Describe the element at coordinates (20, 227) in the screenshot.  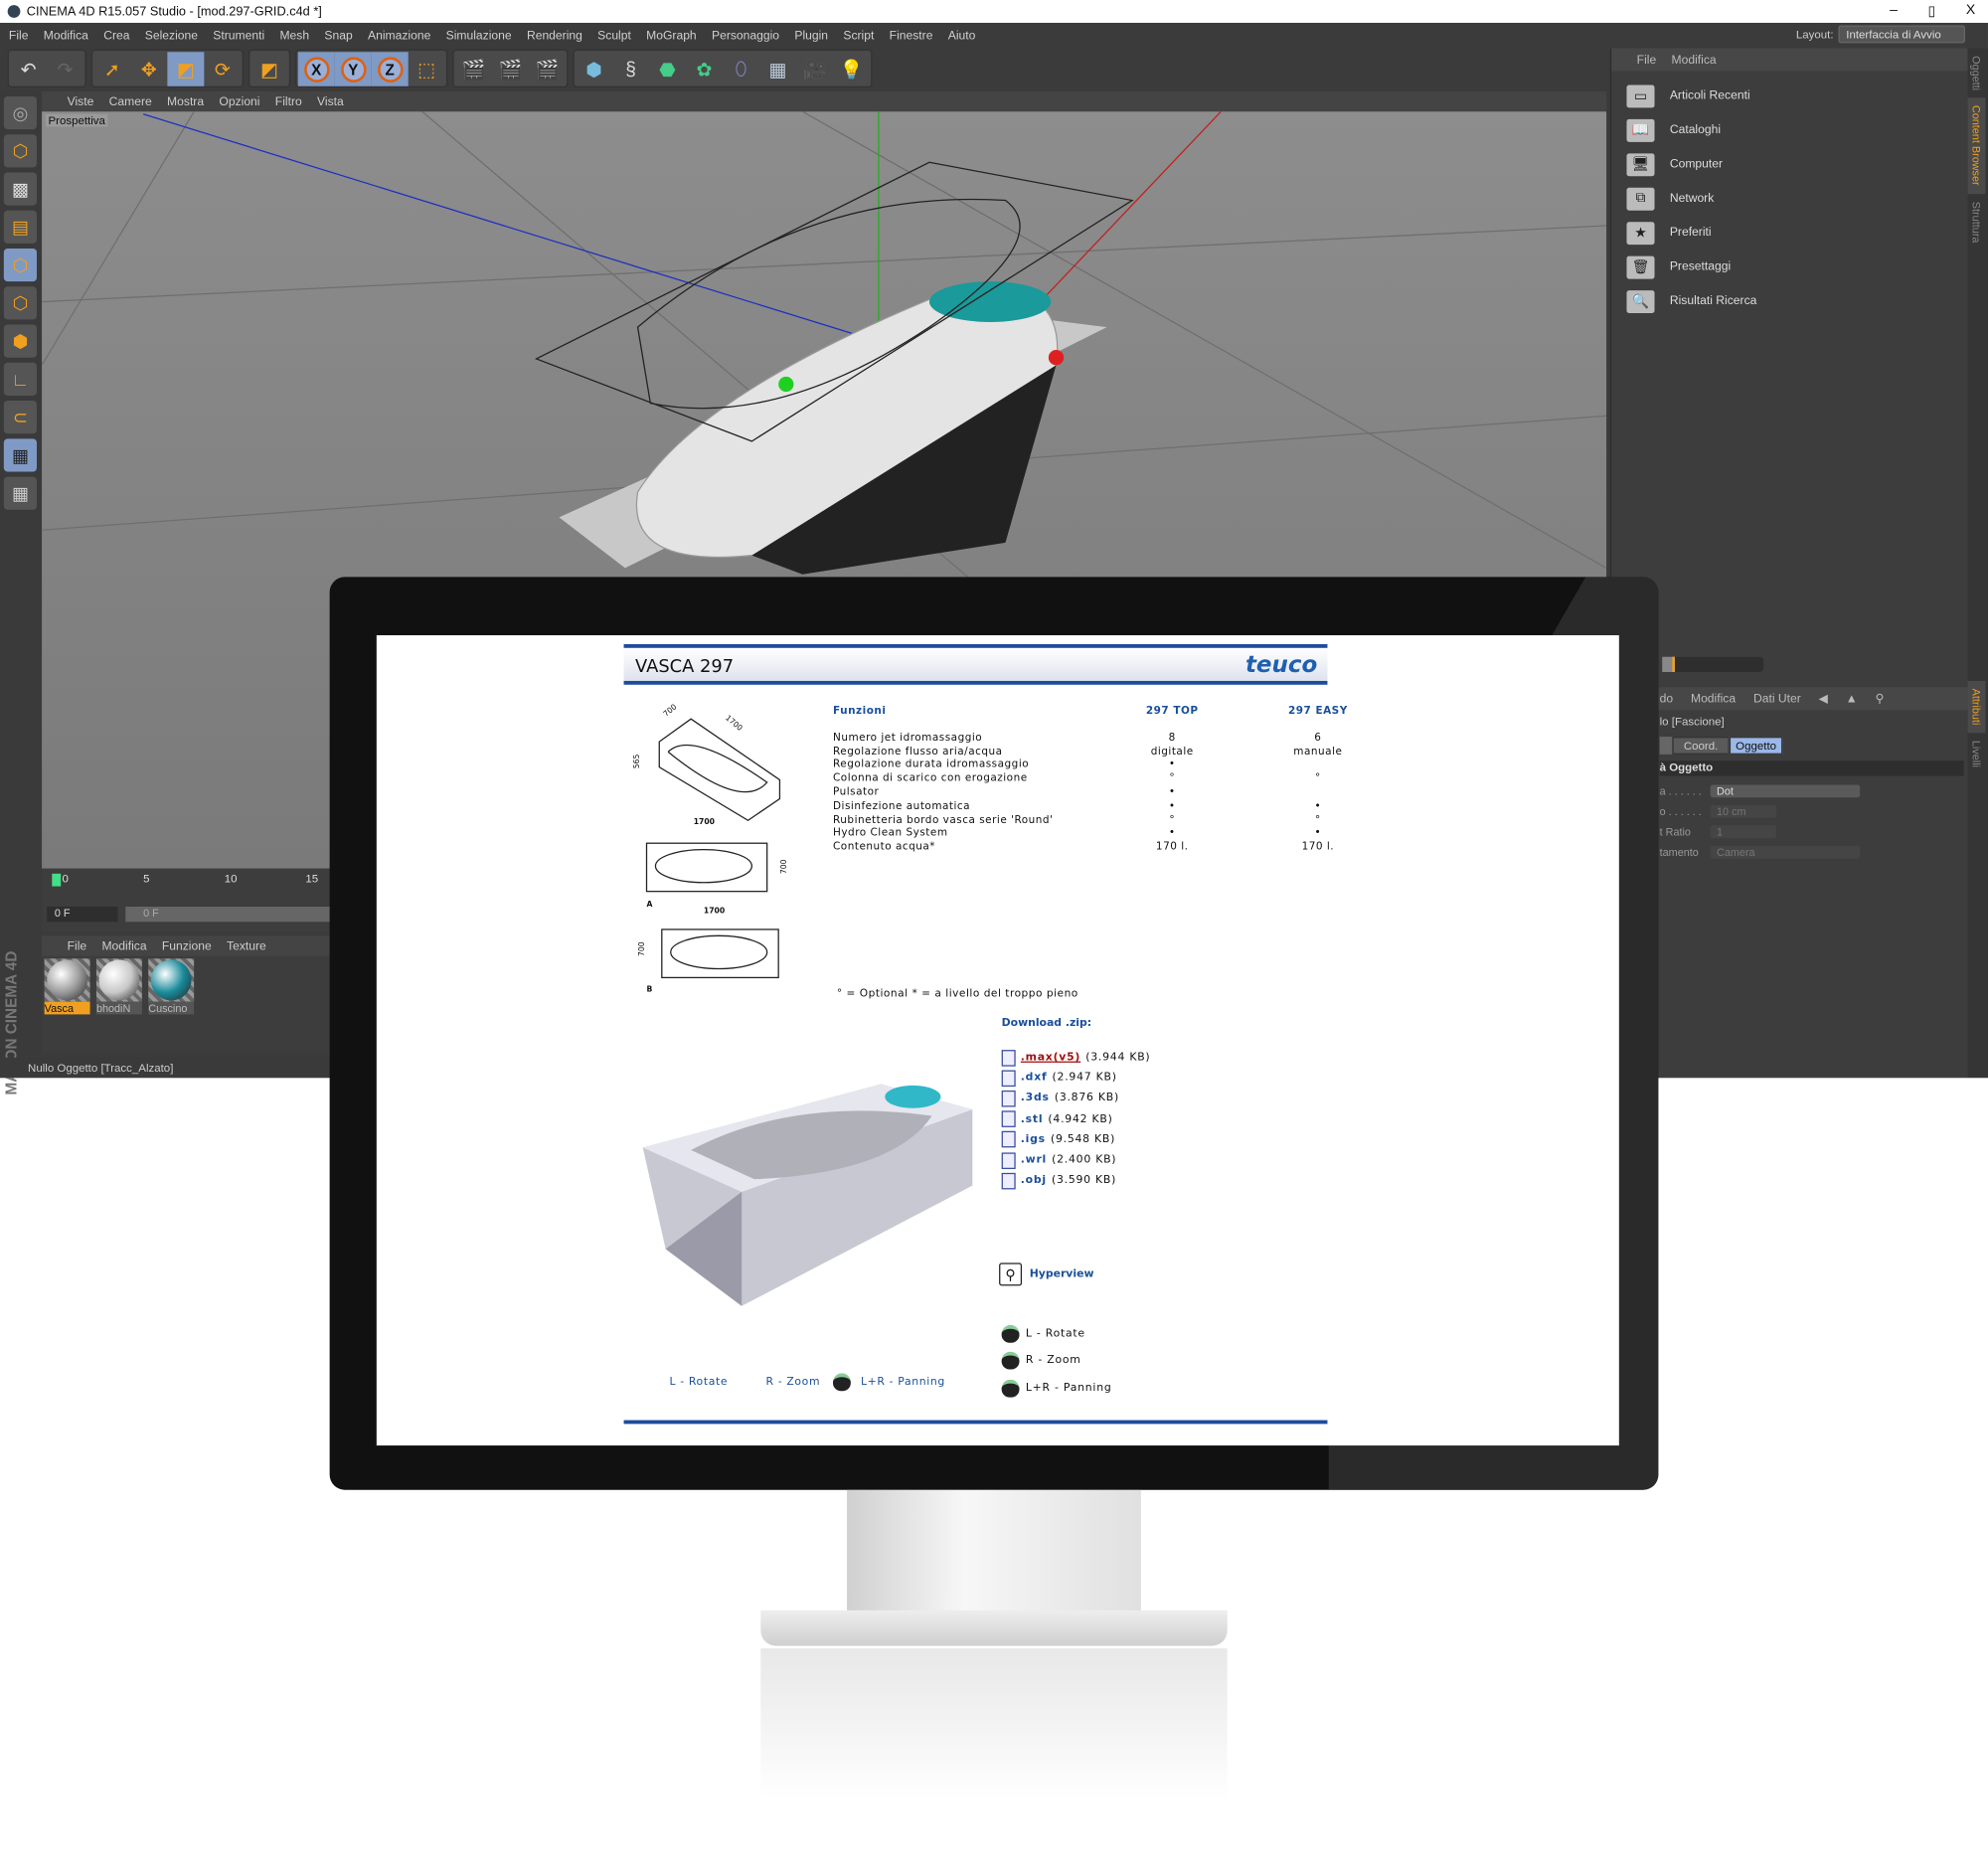
I see `workplane-icon: ▤` at that location.